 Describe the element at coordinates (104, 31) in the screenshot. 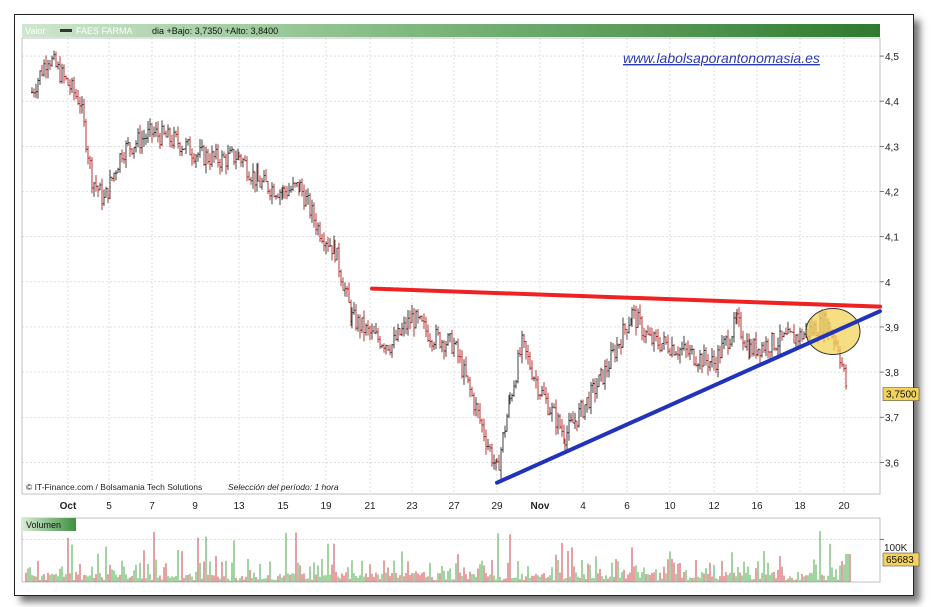

I see `symbol-label: FAES FARMA` at that location.